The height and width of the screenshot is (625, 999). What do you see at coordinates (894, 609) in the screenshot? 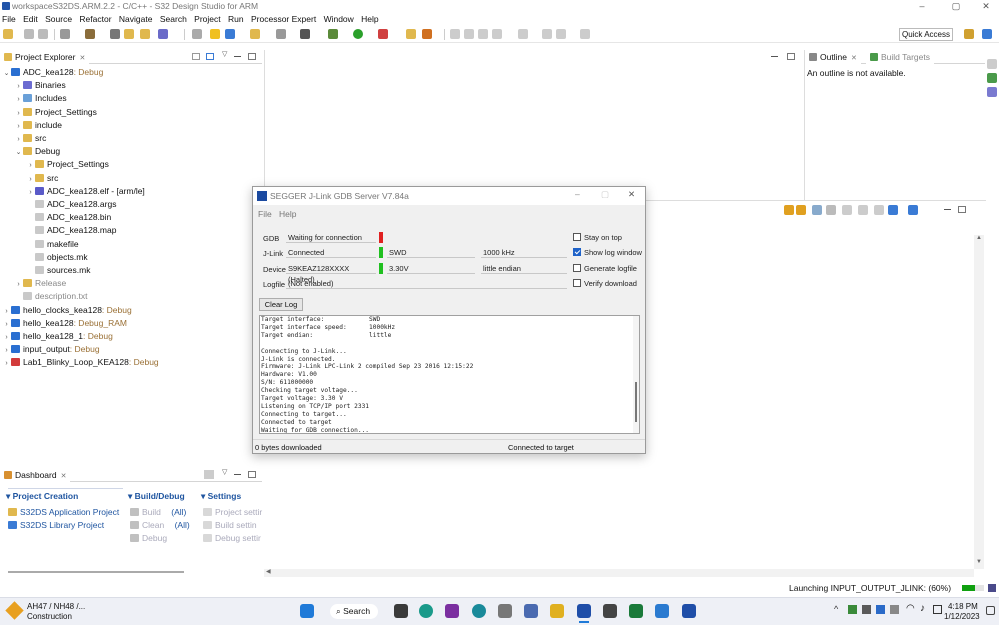
I see `tray-display-icon` at bounding box center [894, 609].